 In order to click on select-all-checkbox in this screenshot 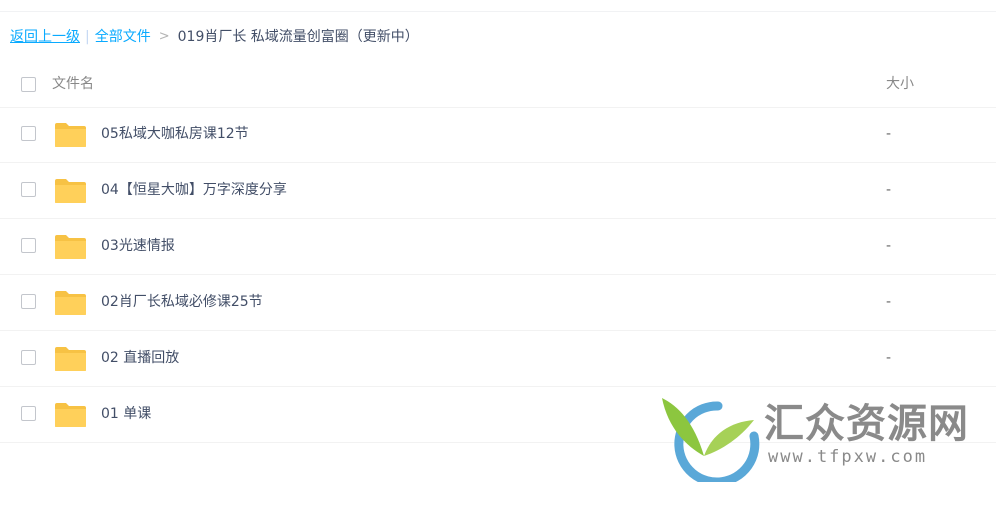, I will do `click(28, 84)`.